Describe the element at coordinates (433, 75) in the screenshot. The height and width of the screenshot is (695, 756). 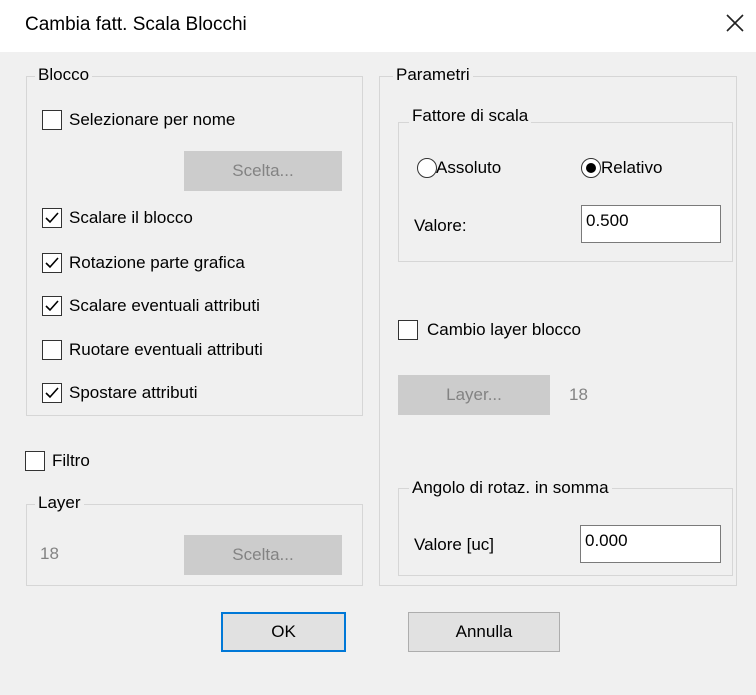
I see `parametri-legend: Parametri` at that location.